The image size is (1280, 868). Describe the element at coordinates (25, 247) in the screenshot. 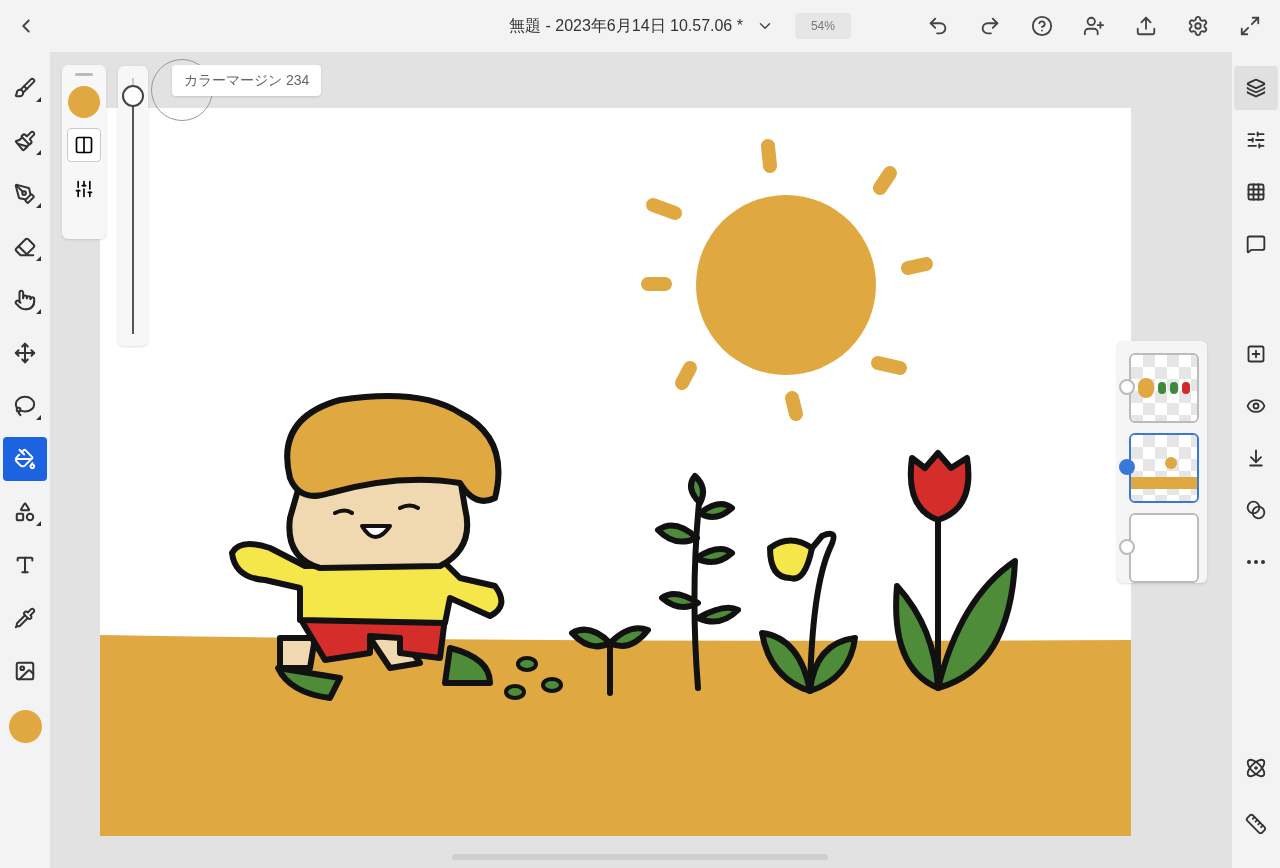

I see `eraser-icon` at that location.